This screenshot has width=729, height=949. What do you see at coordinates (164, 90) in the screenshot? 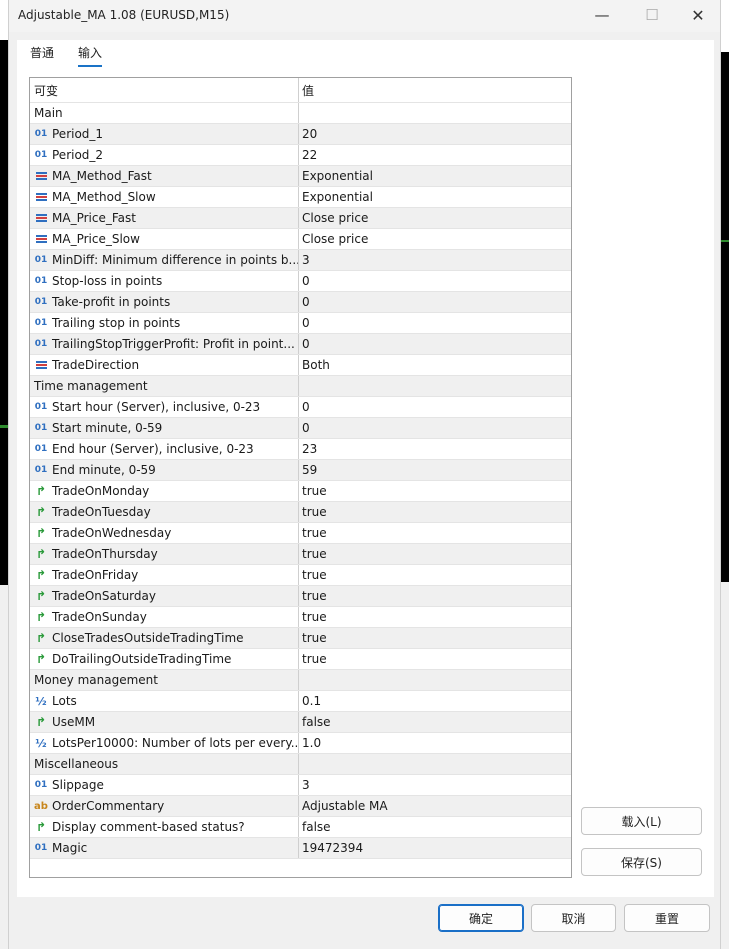
I see `column-header-name: 可变` at bounding box center [164, 90].